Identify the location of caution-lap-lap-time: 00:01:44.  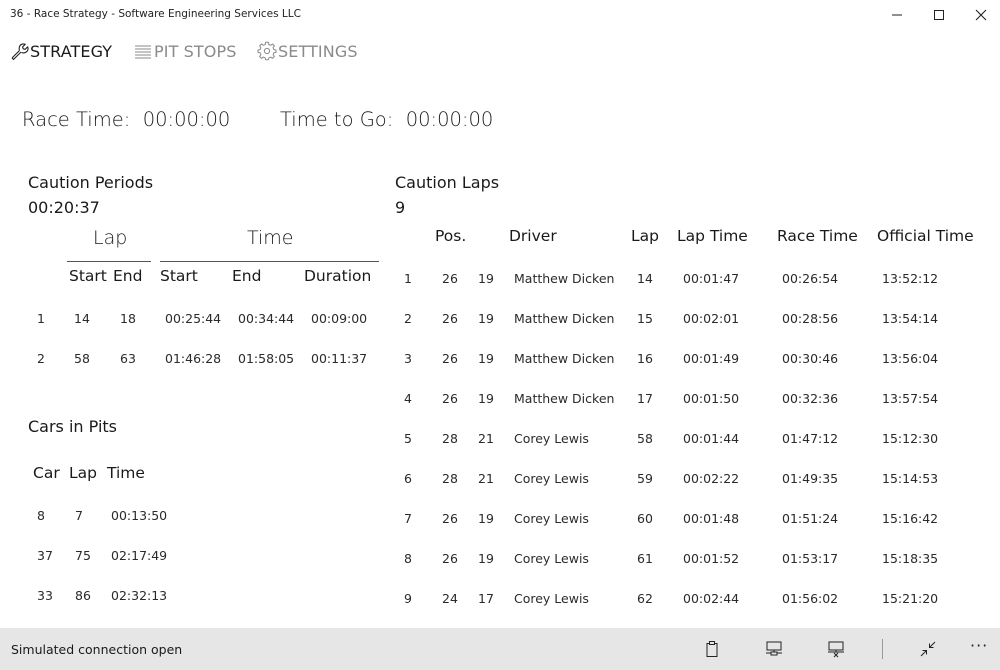
(711, 438).